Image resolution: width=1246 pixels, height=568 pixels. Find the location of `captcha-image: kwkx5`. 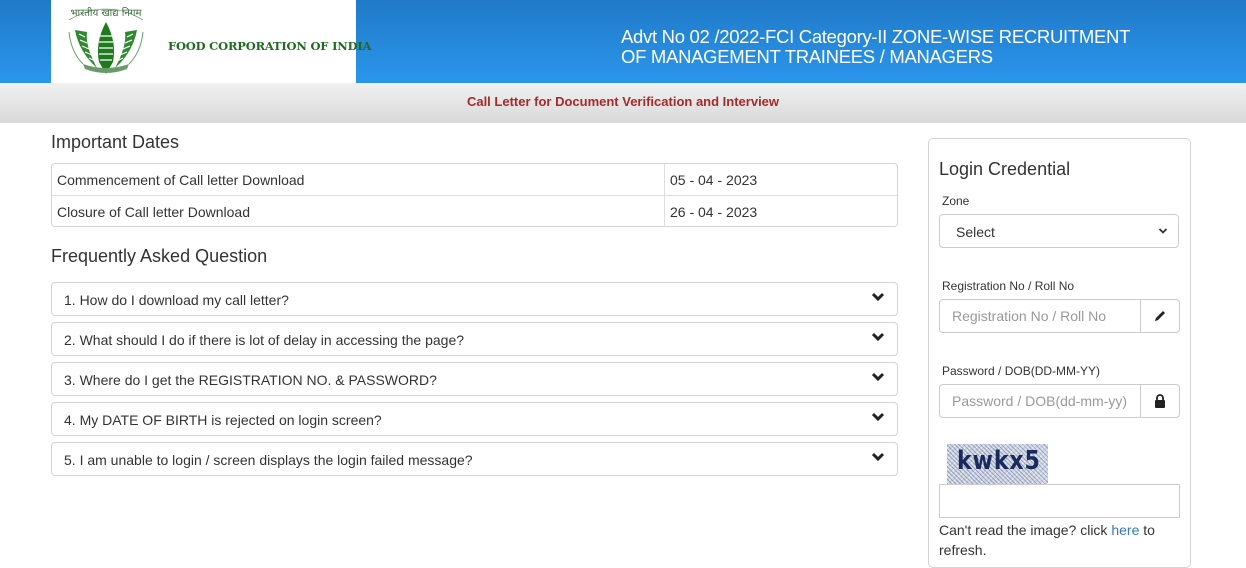

captcha-image: kwkx5 is located at coordinates (997, 464).